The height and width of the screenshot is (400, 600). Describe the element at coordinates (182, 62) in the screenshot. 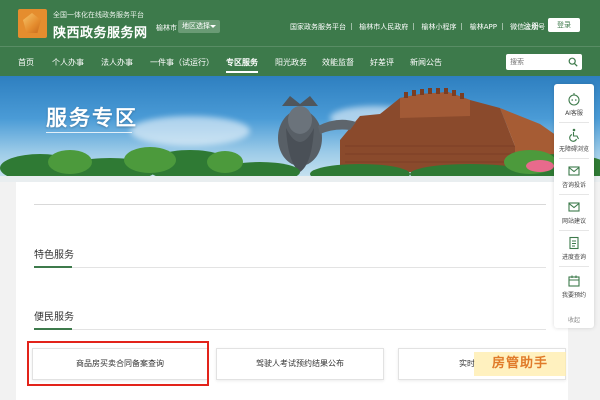

I see `nav-item-one-thing: 一件事（试运行）` at that location.